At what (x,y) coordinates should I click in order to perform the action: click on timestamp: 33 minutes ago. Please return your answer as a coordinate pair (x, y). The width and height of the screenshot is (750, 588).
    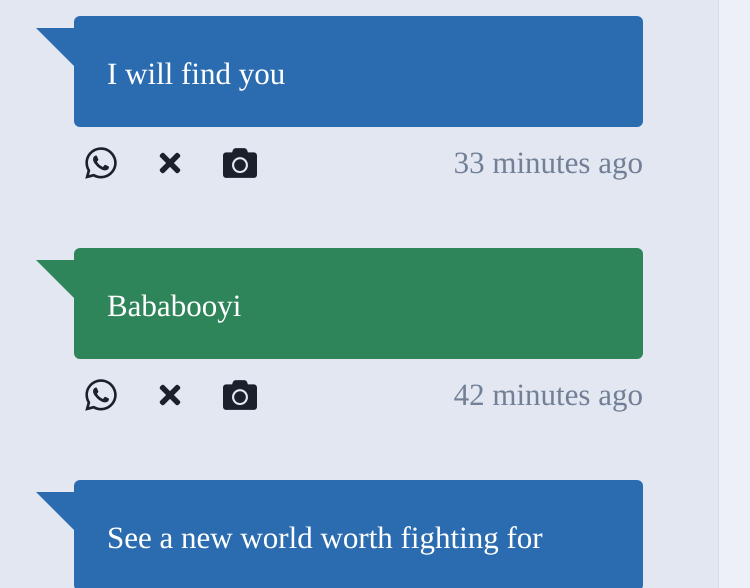
    Looking at the image, I should click on (548, 163).